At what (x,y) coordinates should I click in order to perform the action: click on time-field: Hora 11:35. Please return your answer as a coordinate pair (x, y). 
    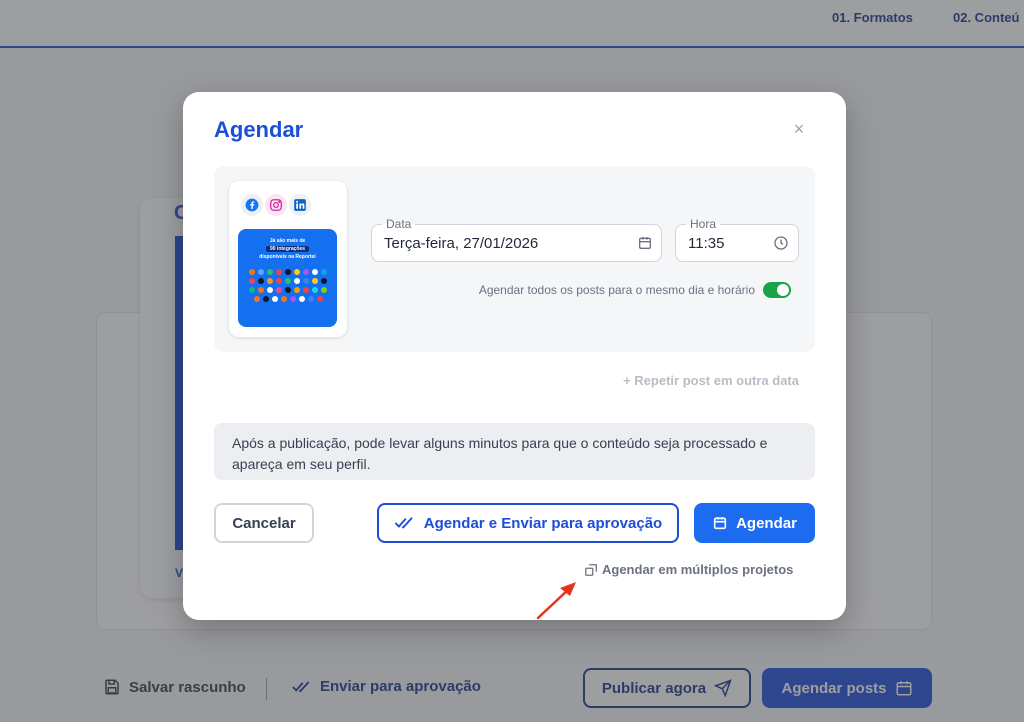
    Looking at the image, I should click on (737, 239).